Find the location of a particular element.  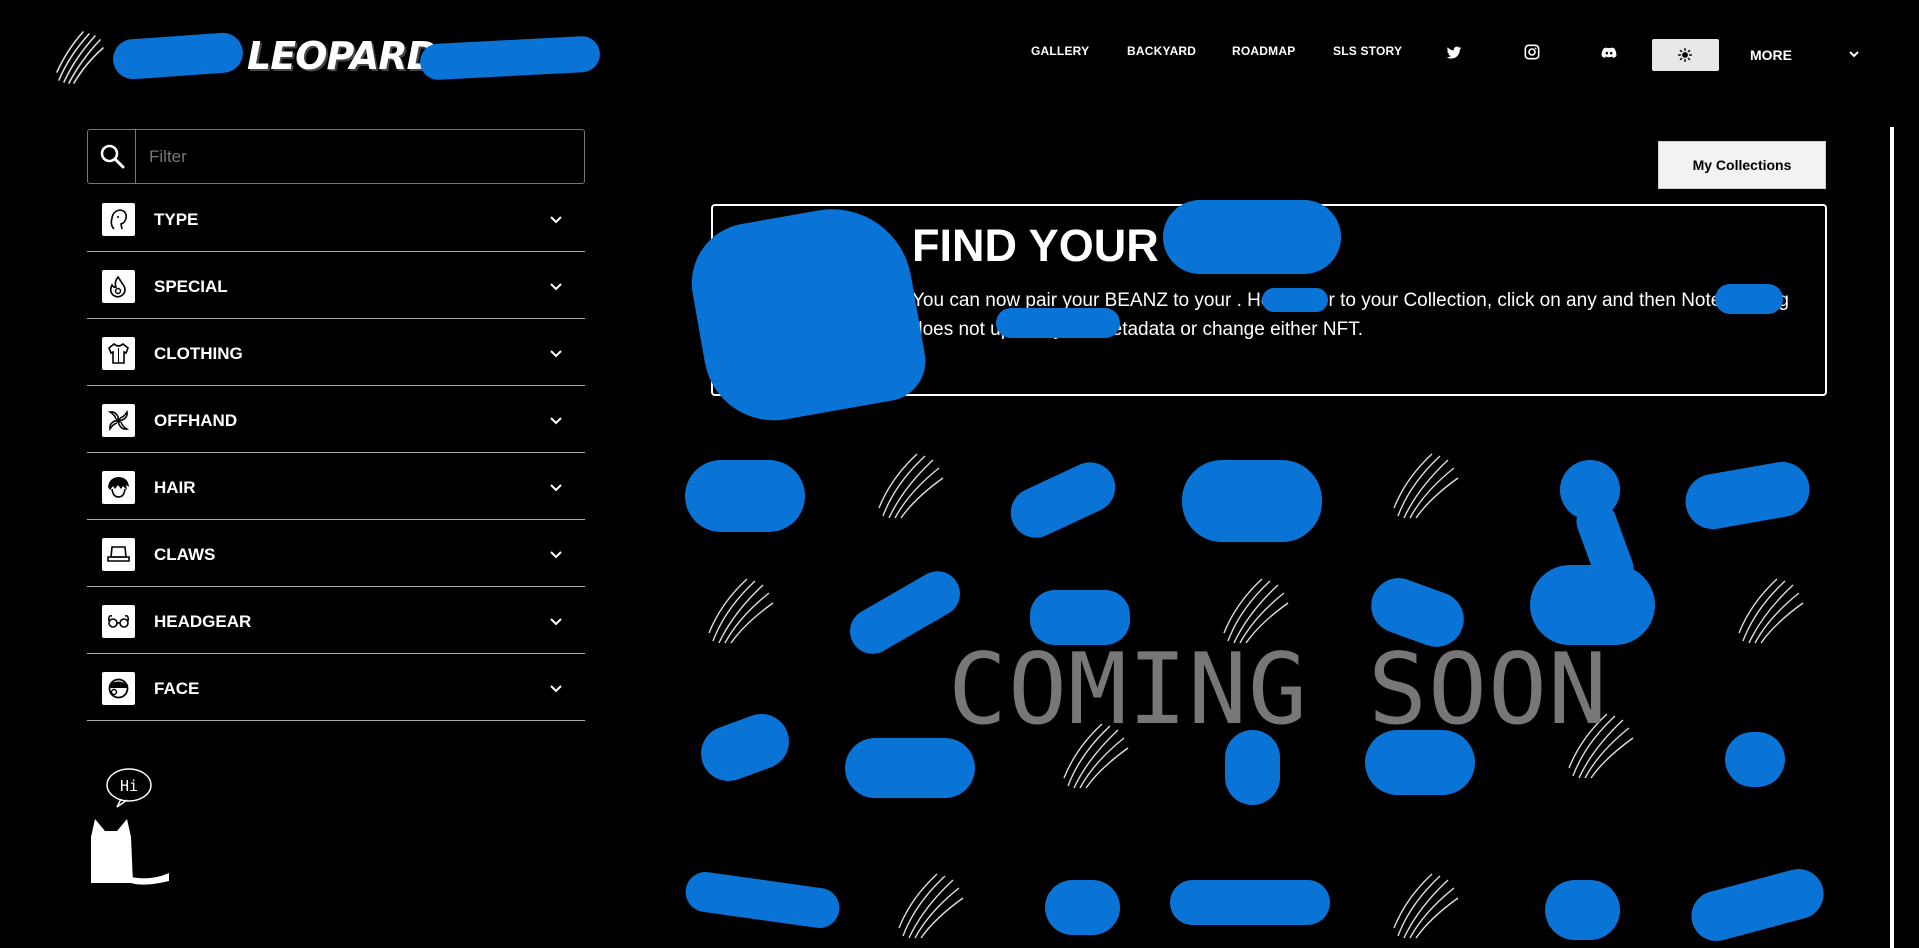

category-hair: HAIR is located at coordinates (336, 486).